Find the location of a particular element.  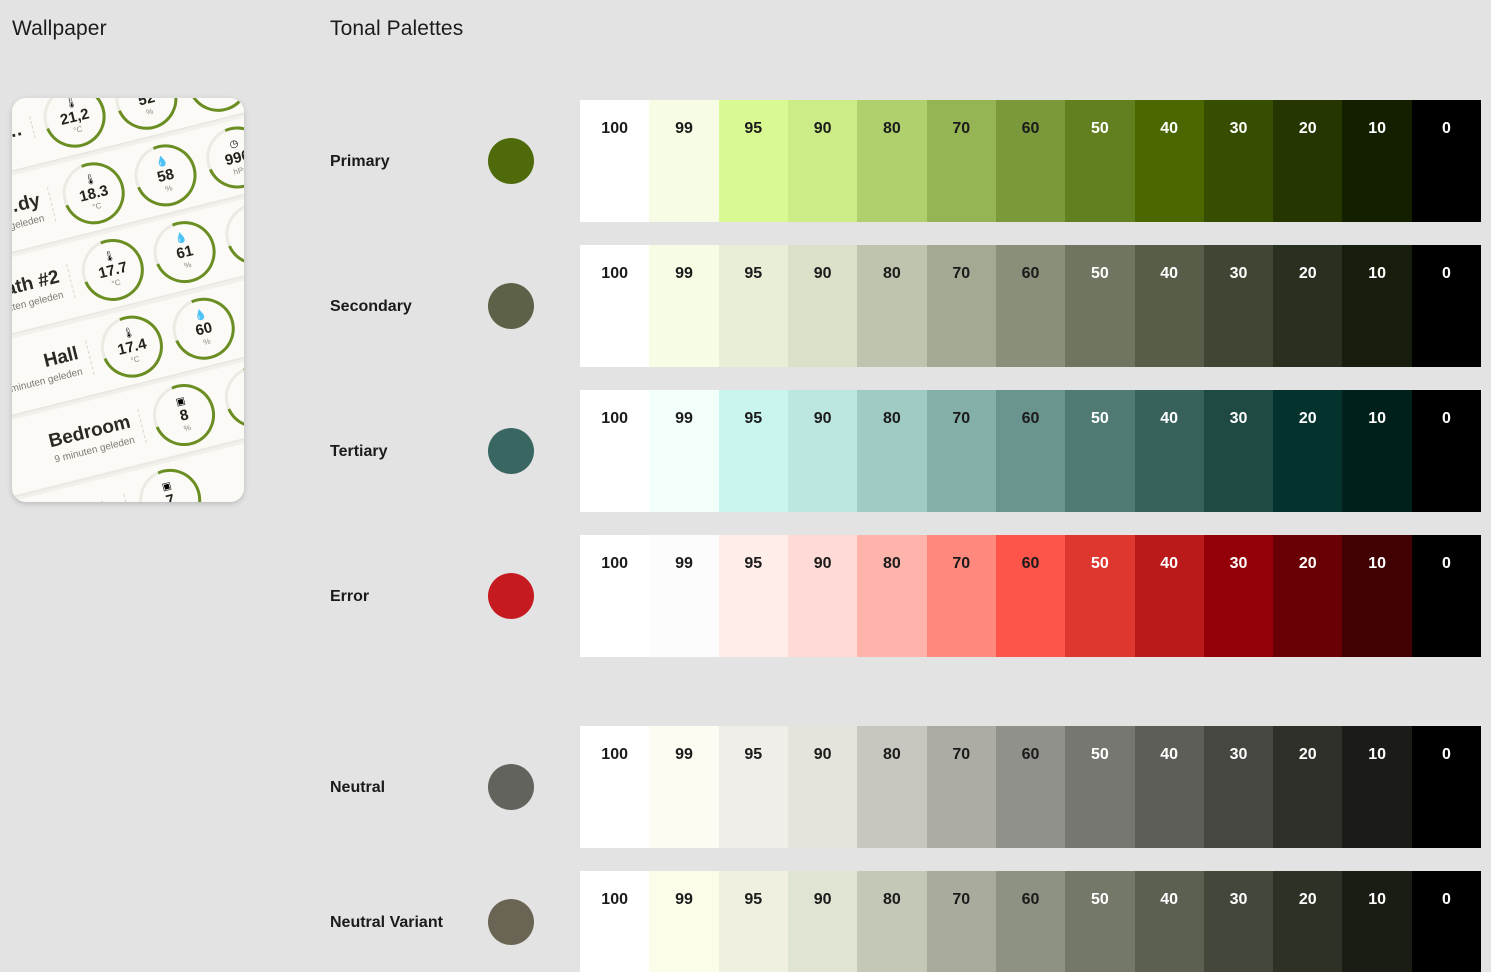

wallpaper-image-content: ☻ 16AQI is located at coordinates (128, 300).